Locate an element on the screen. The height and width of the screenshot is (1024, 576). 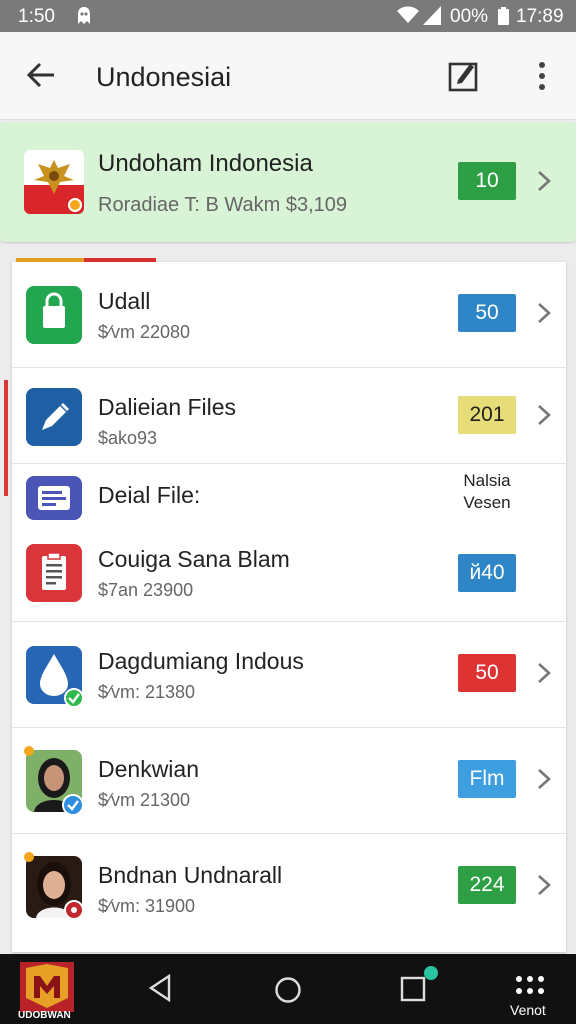
list-item-subtitle: $⁄vm: 31900 is located at coordinates (147, 906).